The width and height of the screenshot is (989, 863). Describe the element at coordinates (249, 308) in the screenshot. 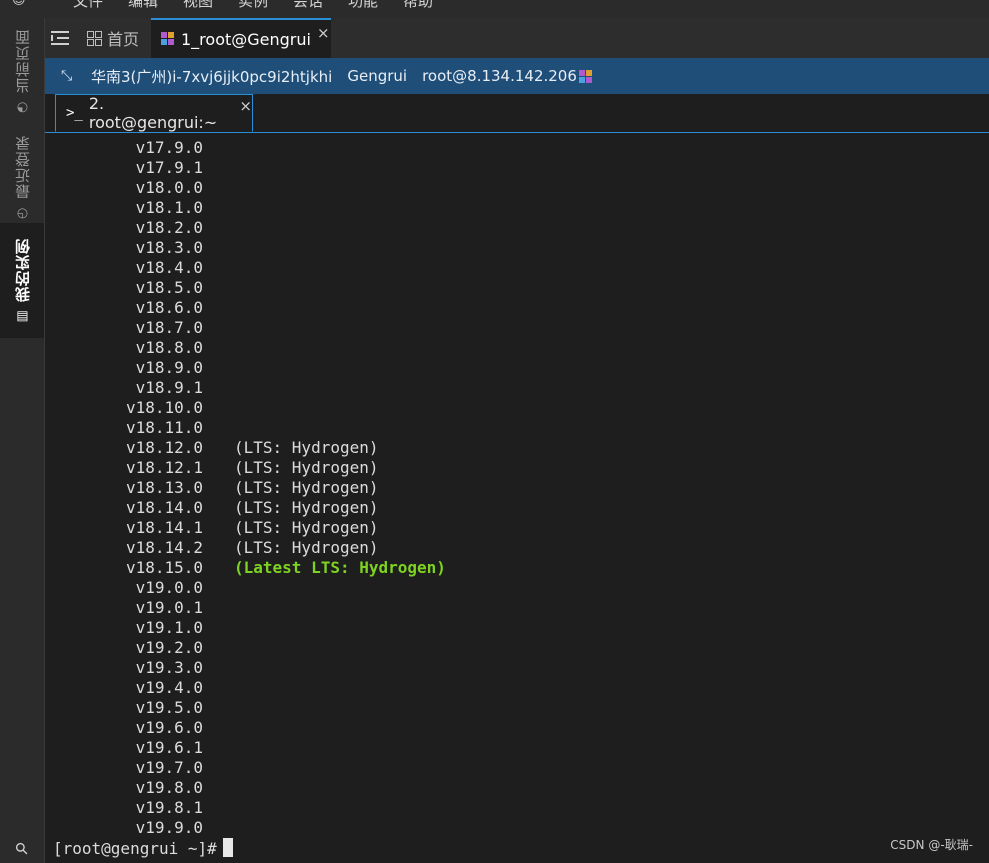

I see `terminal-line: v18.6.0` at that location.